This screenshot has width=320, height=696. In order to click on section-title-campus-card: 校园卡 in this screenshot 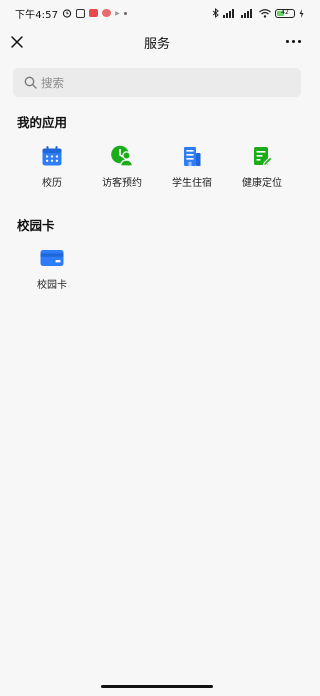, I will do `click(36, 225)`.